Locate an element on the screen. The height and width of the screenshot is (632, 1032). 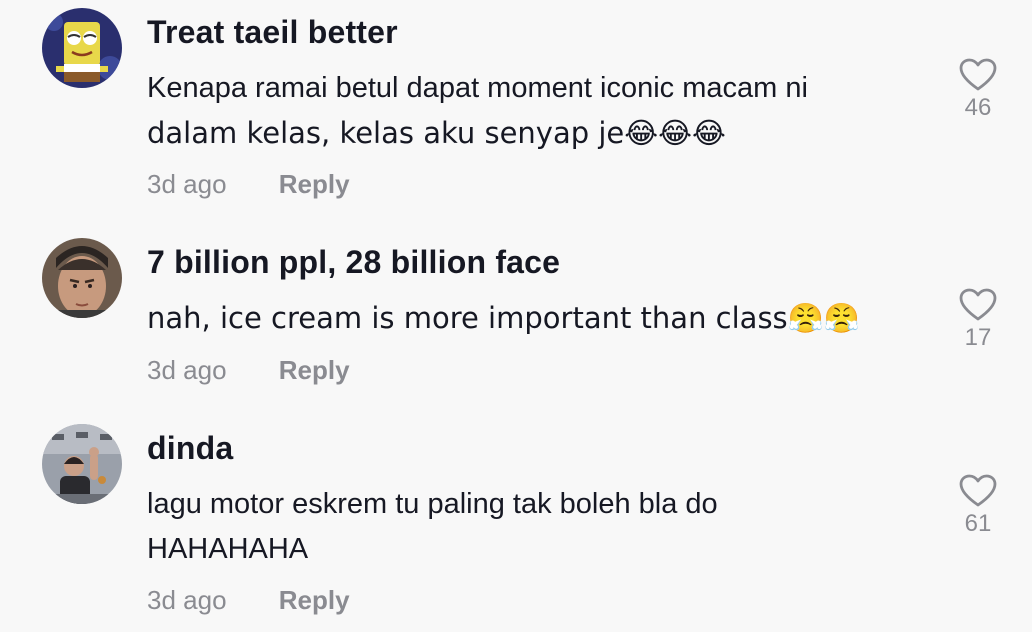
spongebob-avatar-icon is located at coordinates (82, 48).